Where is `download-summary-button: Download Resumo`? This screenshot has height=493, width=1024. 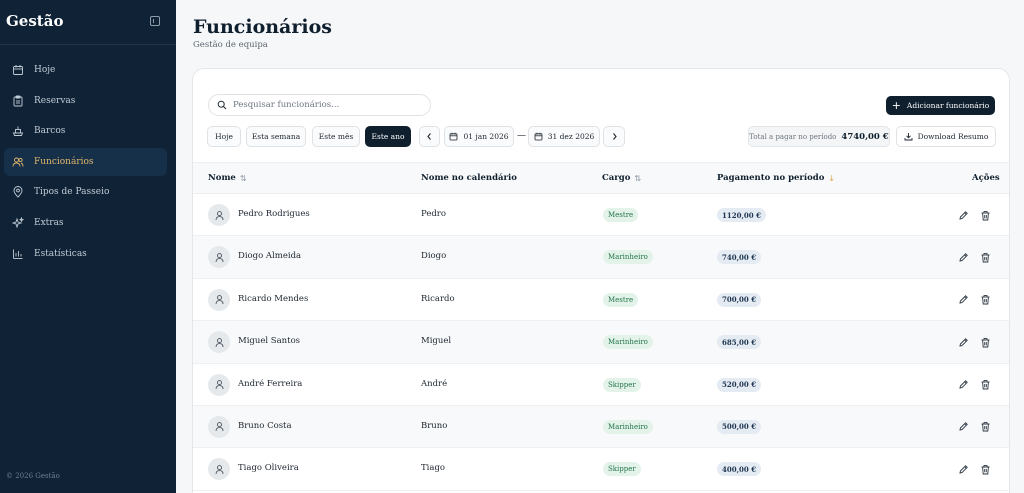 download-summary-button: Download Resumo is located at coordinates (946, 136).